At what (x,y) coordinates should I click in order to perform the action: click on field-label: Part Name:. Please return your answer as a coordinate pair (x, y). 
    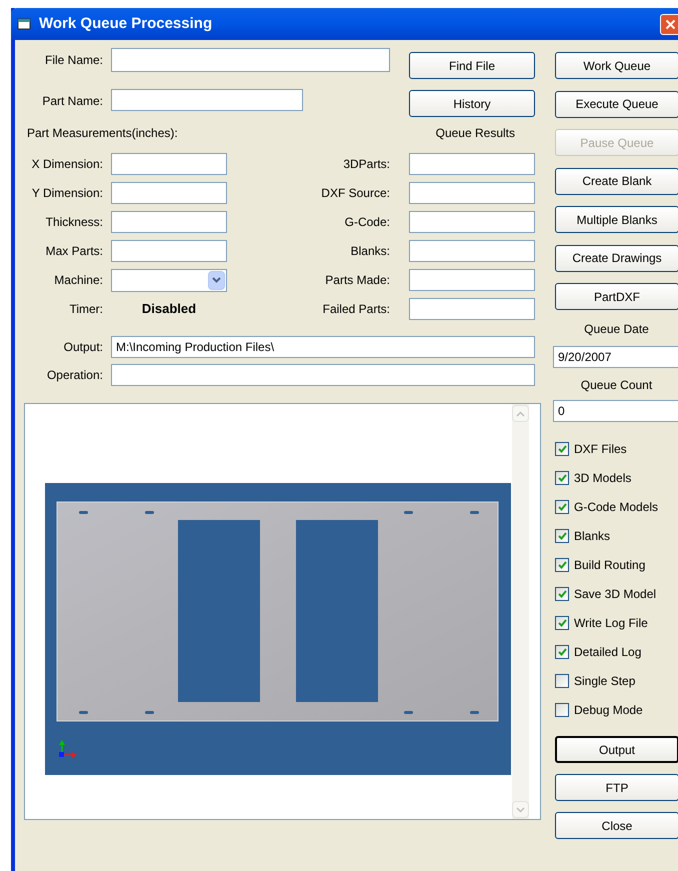
    Looking at the image, I should click on (72, 101).